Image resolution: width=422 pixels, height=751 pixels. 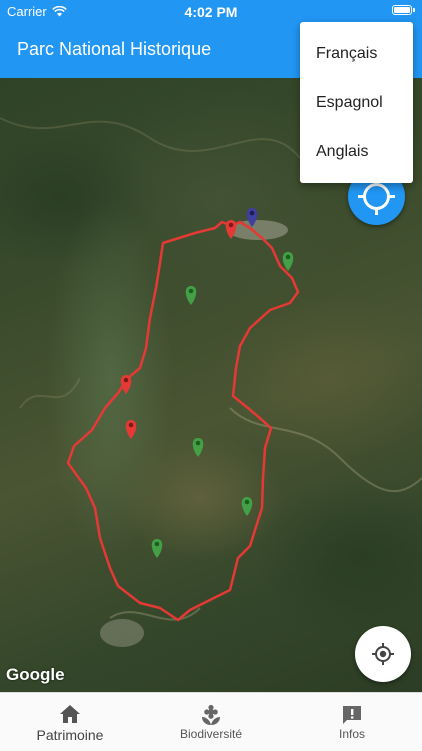 I want to click on language-menu: Français Espagnol Anglais, so click(x=356, y=102).